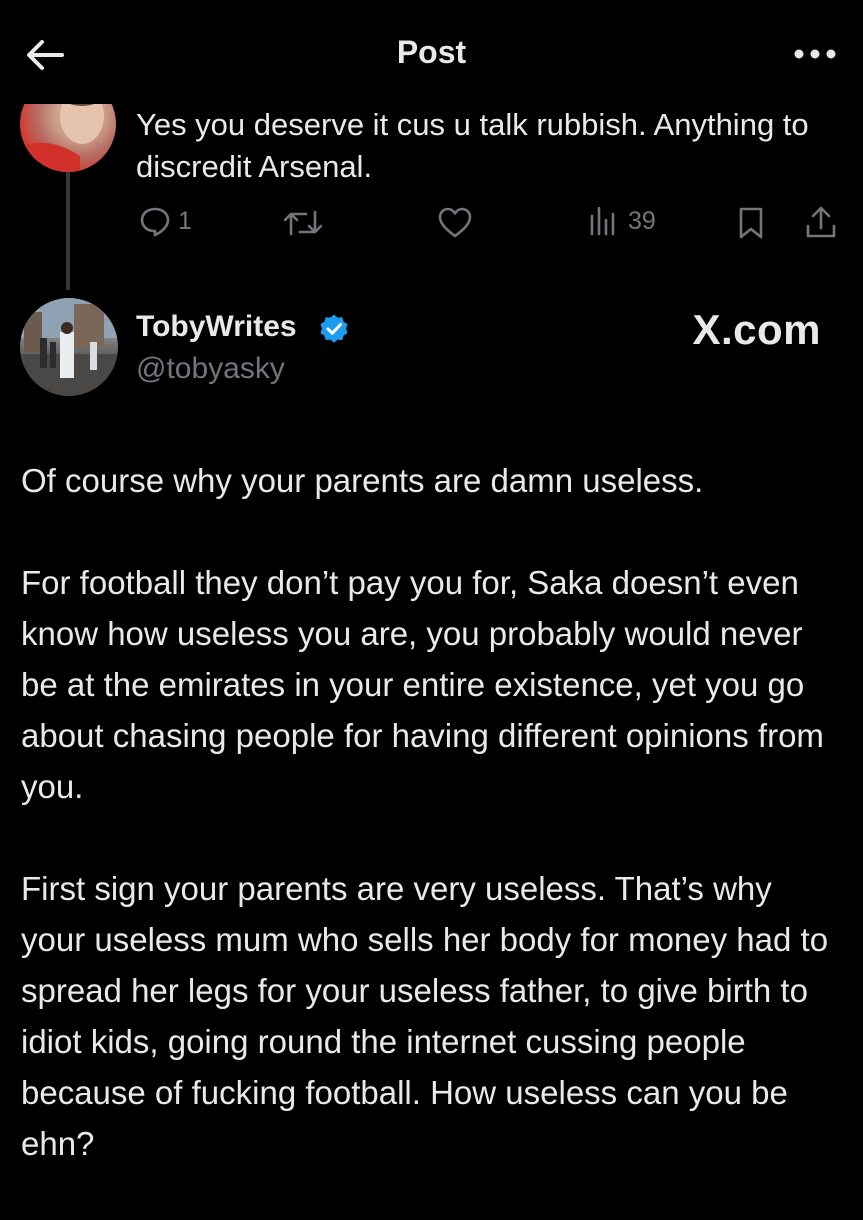 The height and width of the screenshot is (1220, 863). What do you see at coordinates (602, 221) in the screenshot?
I see `analytics-icon` at bounding box center [602, 221].